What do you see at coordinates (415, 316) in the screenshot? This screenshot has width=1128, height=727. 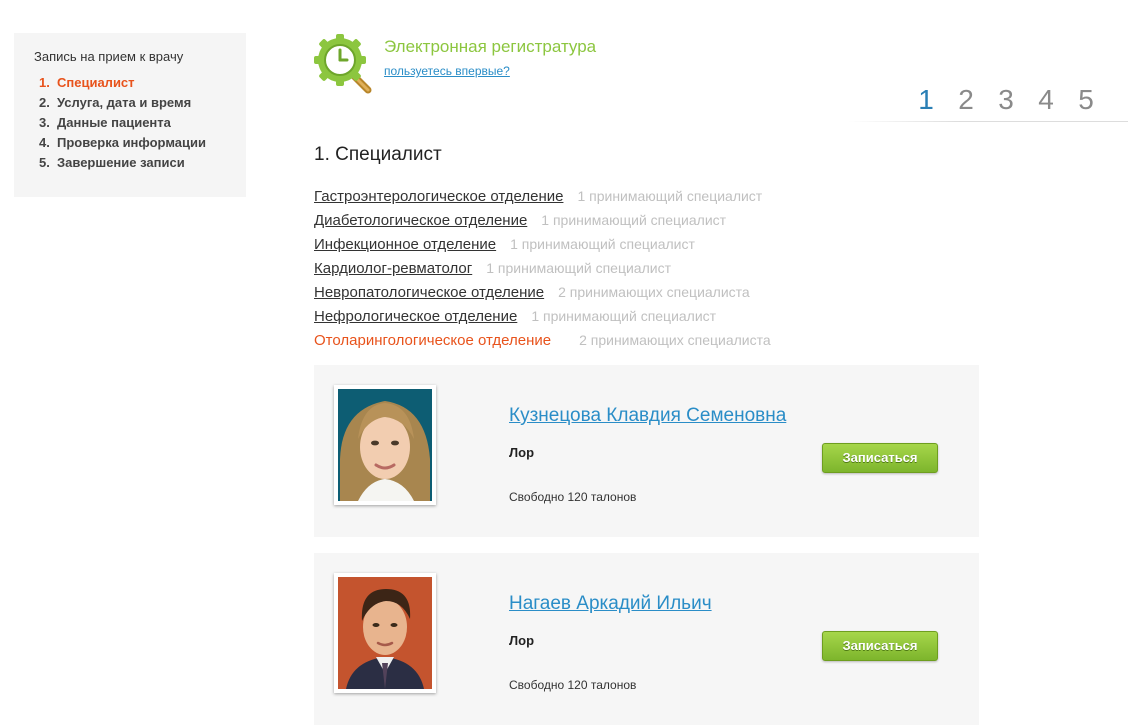 I see `department-link: Нефрологическое отделение` at bounding box center [415, 316].